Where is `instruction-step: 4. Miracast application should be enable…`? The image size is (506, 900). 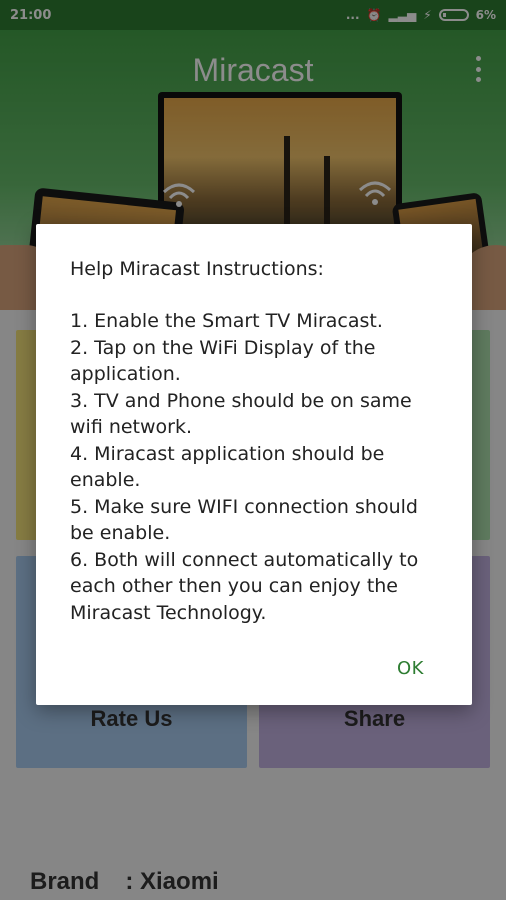
instruction-step: 4. Miracast application should be enable… is located at coordinates (227, 467).